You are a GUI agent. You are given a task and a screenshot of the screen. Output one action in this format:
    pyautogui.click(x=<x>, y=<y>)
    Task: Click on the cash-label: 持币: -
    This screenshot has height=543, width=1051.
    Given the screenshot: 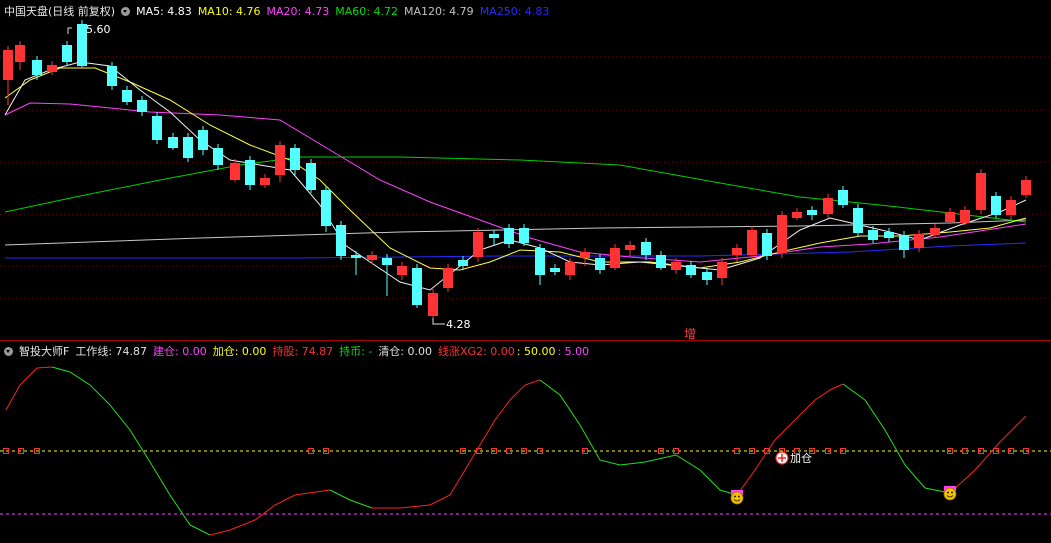 What is the action you would take?
    pyautogui.click(x=356, y=351)
    